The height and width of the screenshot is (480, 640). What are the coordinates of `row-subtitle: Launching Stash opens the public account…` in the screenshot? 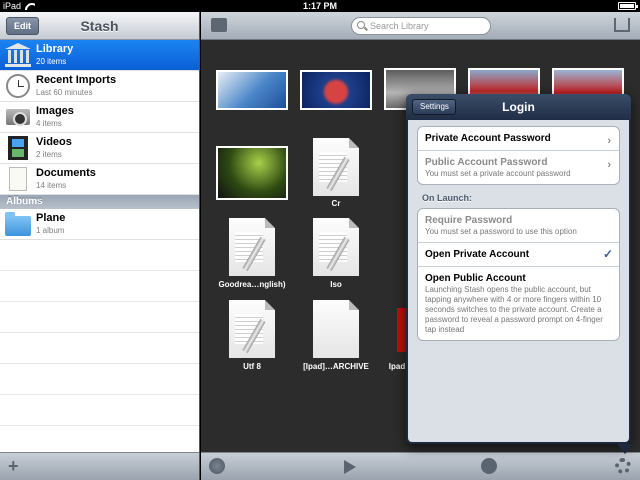 It's located at (514, 309).